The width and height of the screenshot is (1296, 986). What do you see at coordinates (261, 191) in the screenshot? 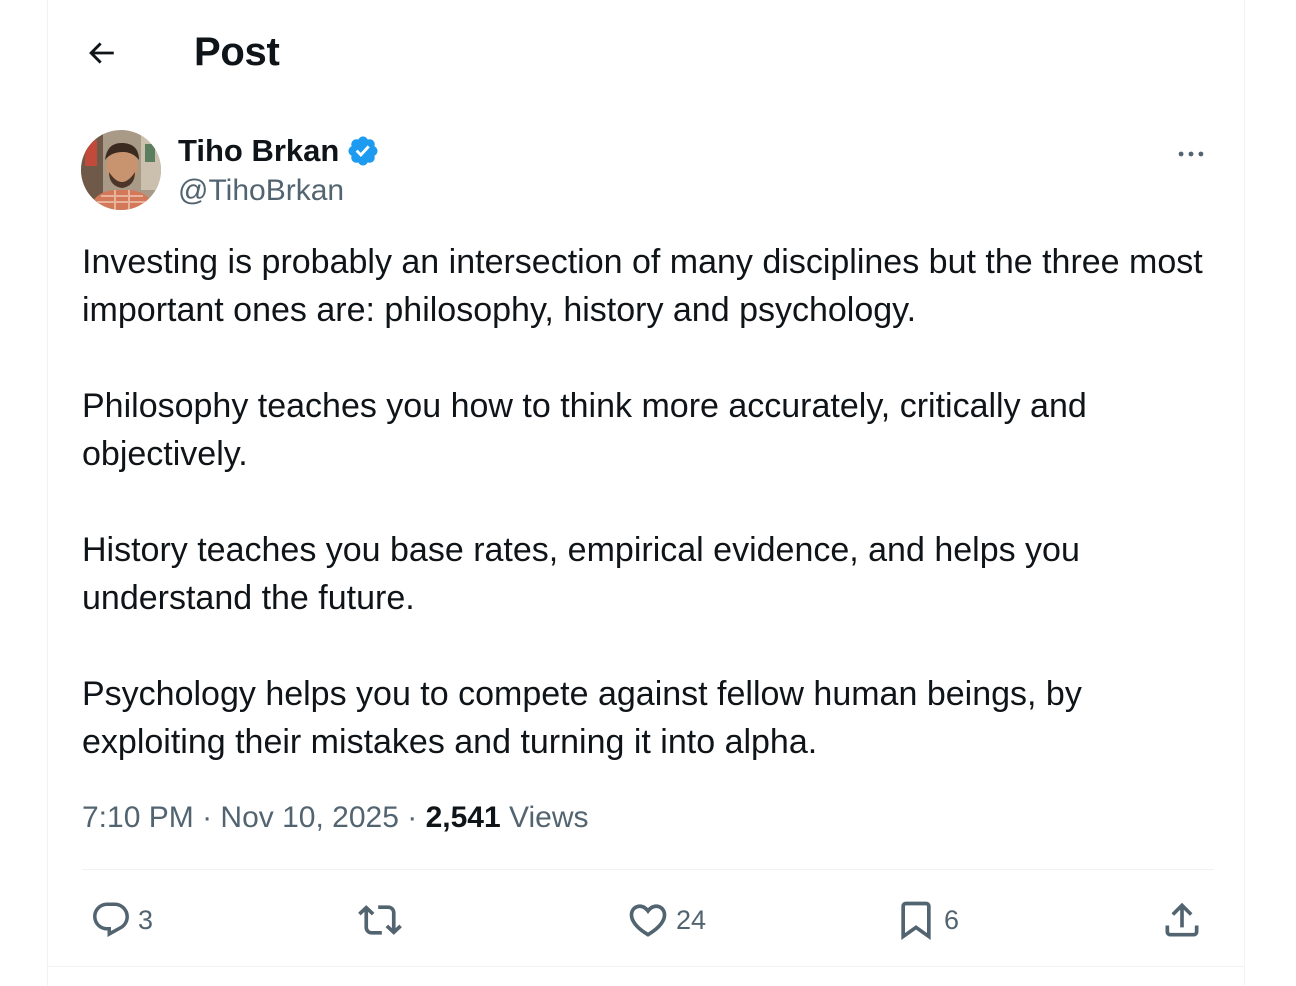
I see `author-handle: @TihoBrkan` at bounding box center [261, 191].